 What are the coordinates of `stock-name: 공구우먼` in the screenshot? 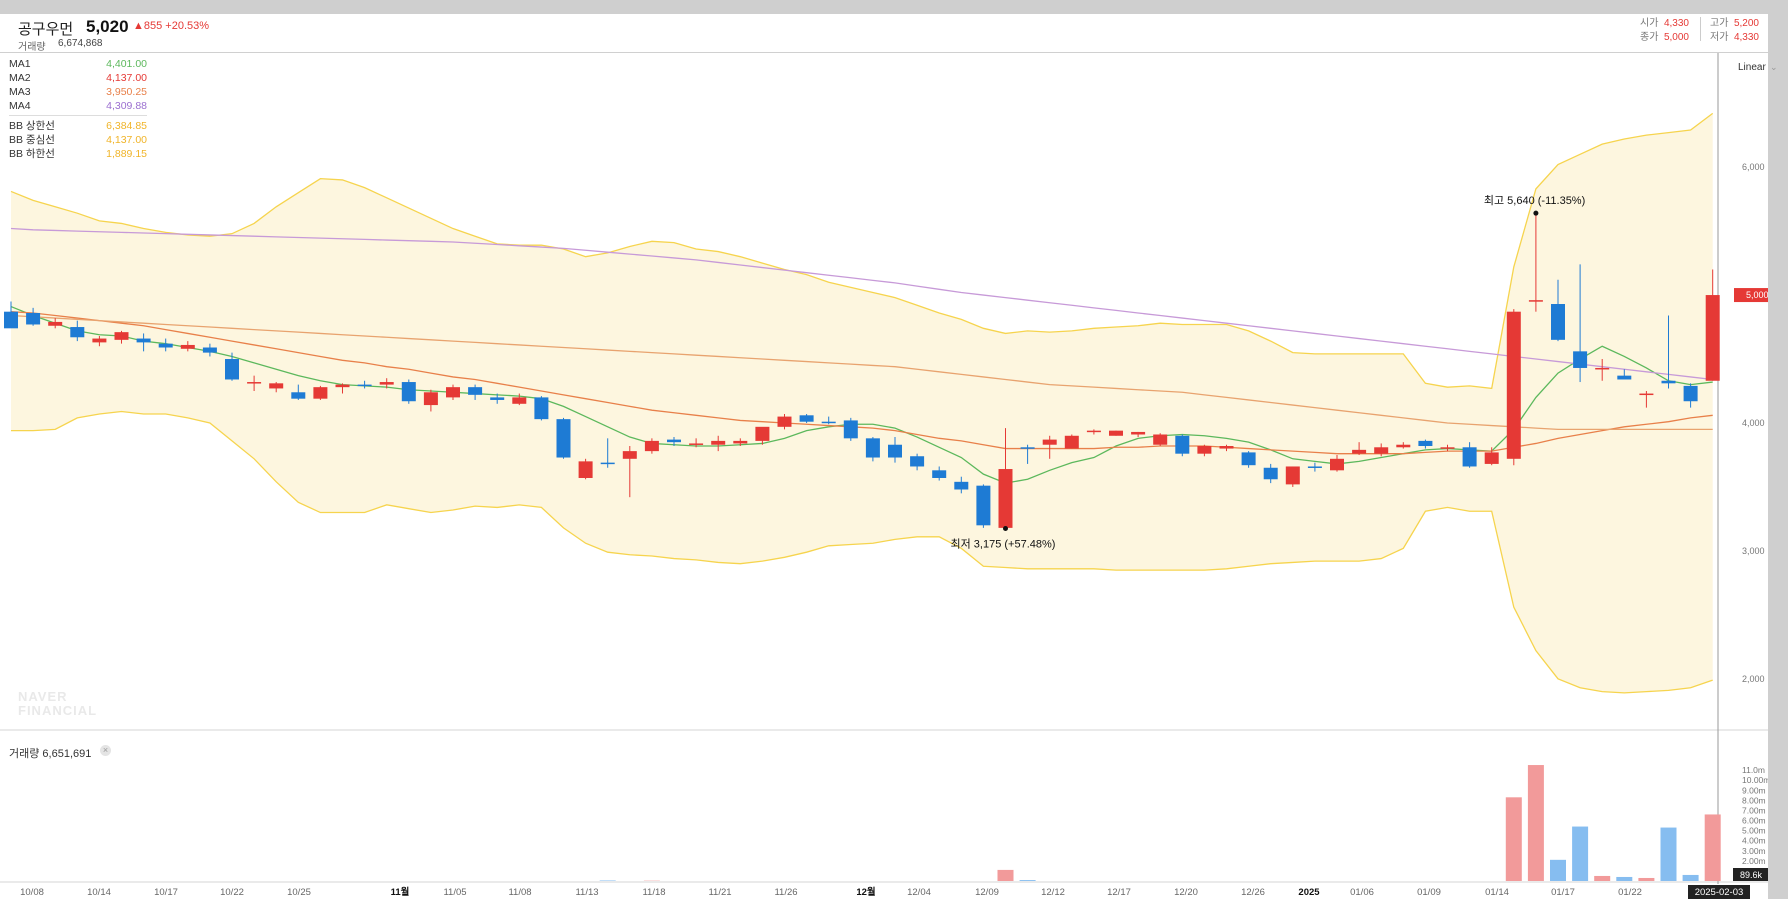 It's located at (46, 29).